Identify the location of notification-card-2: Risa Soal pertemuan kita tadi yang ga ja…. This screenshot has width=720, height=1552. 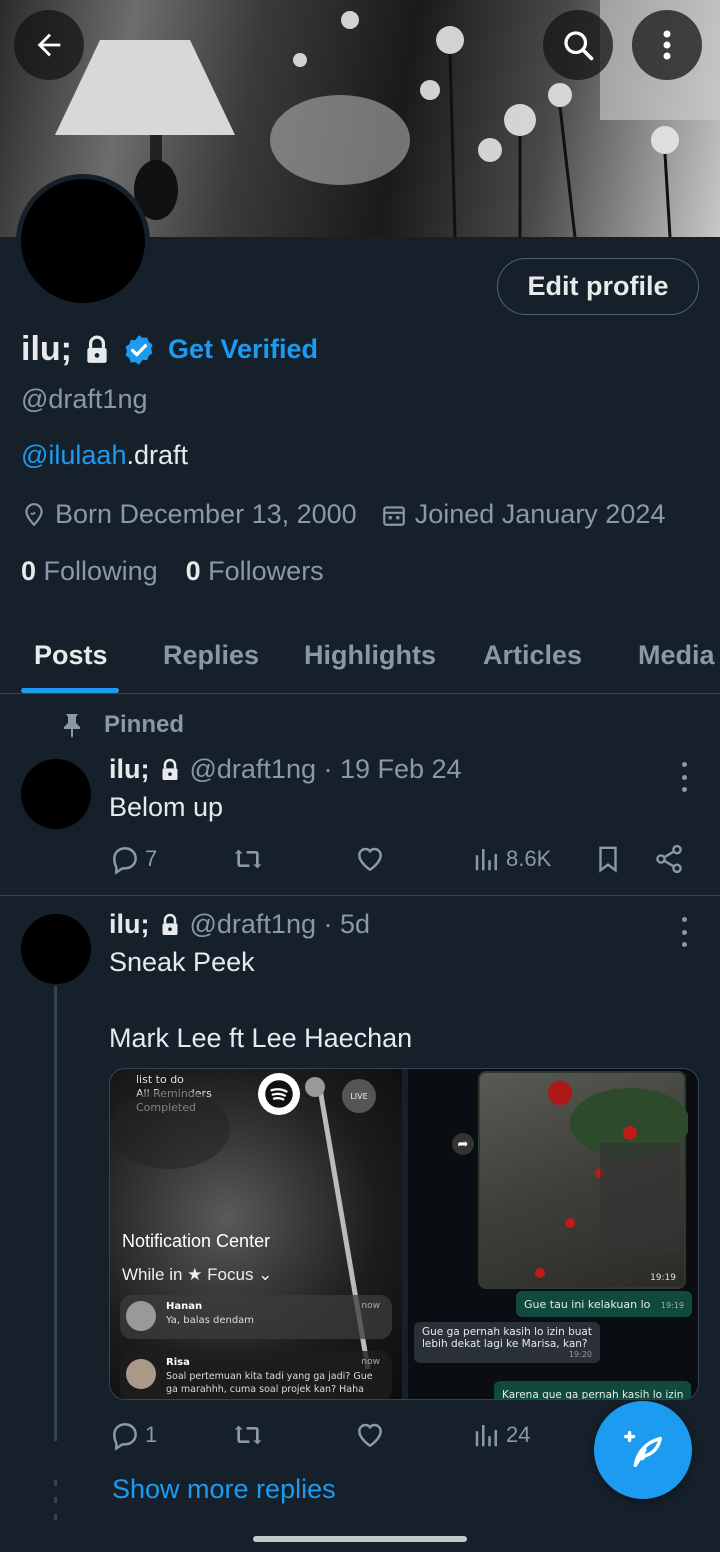
(256, 1375).